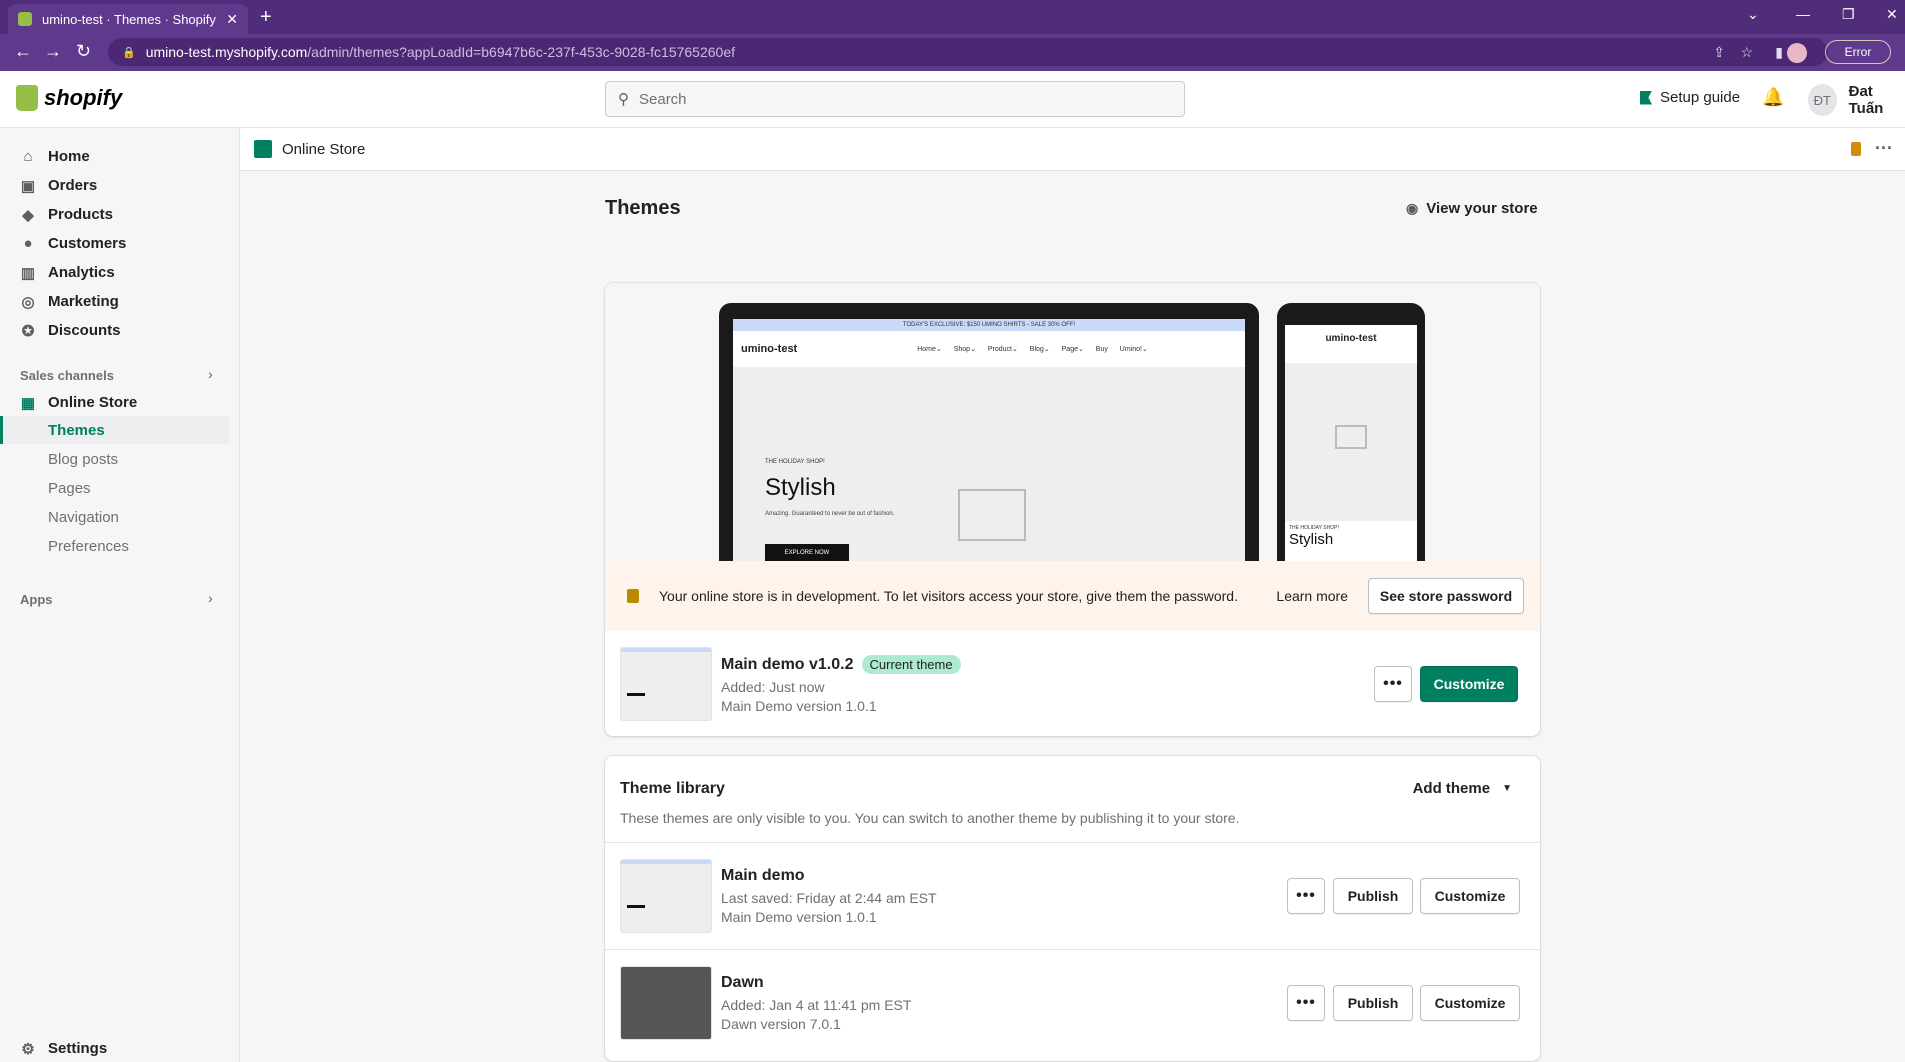  What do you see at coordinates (66, 215) in the screenshot?
I see `sidebar-item-products: ◆ Products` at bounding box center [66, 215].